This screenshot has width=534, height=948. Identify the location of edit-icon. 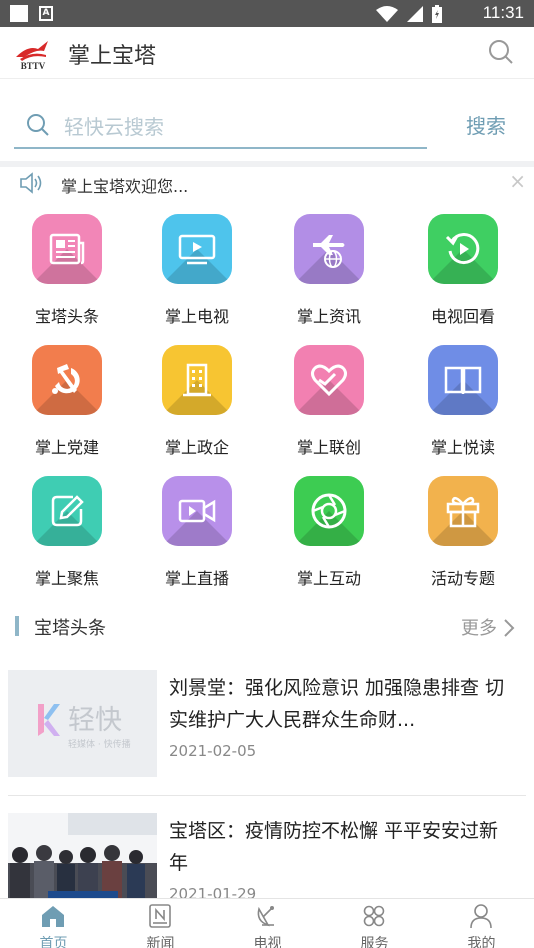
(67, 511).